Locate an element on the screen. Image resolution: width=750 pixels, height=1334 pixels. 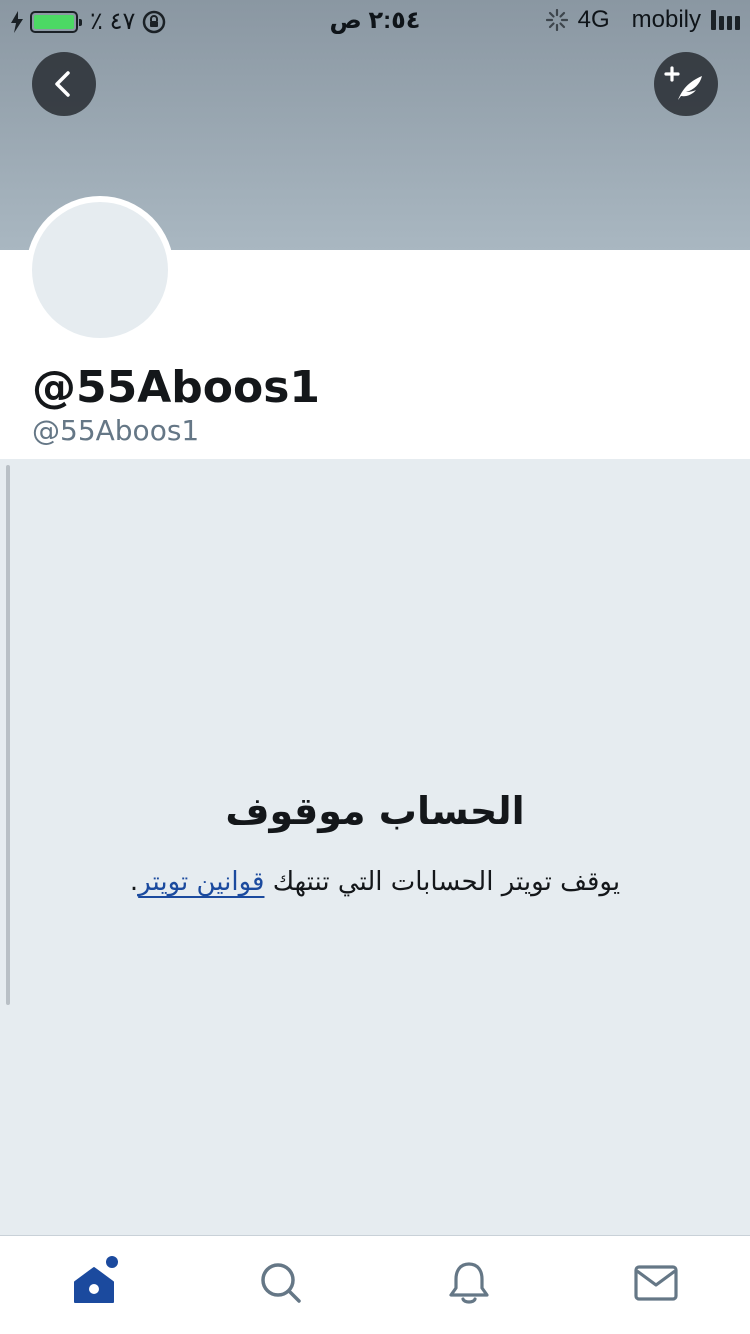
compose-feather-icon is located at coordinates (683, 83).